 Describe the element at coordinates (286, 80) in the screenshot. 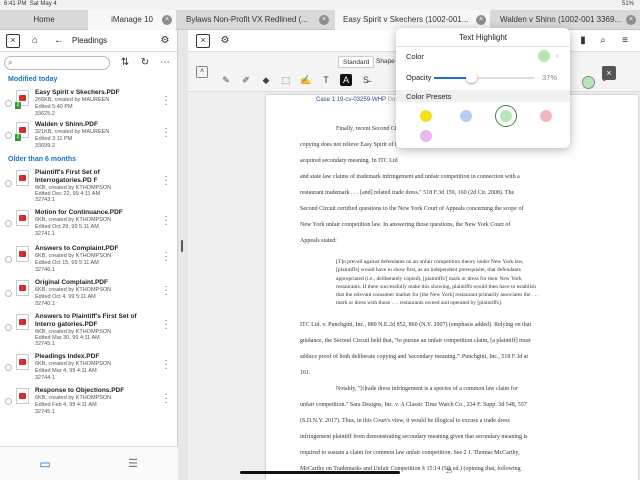

I see `rectangle-select-icon: ⬚` at that location.